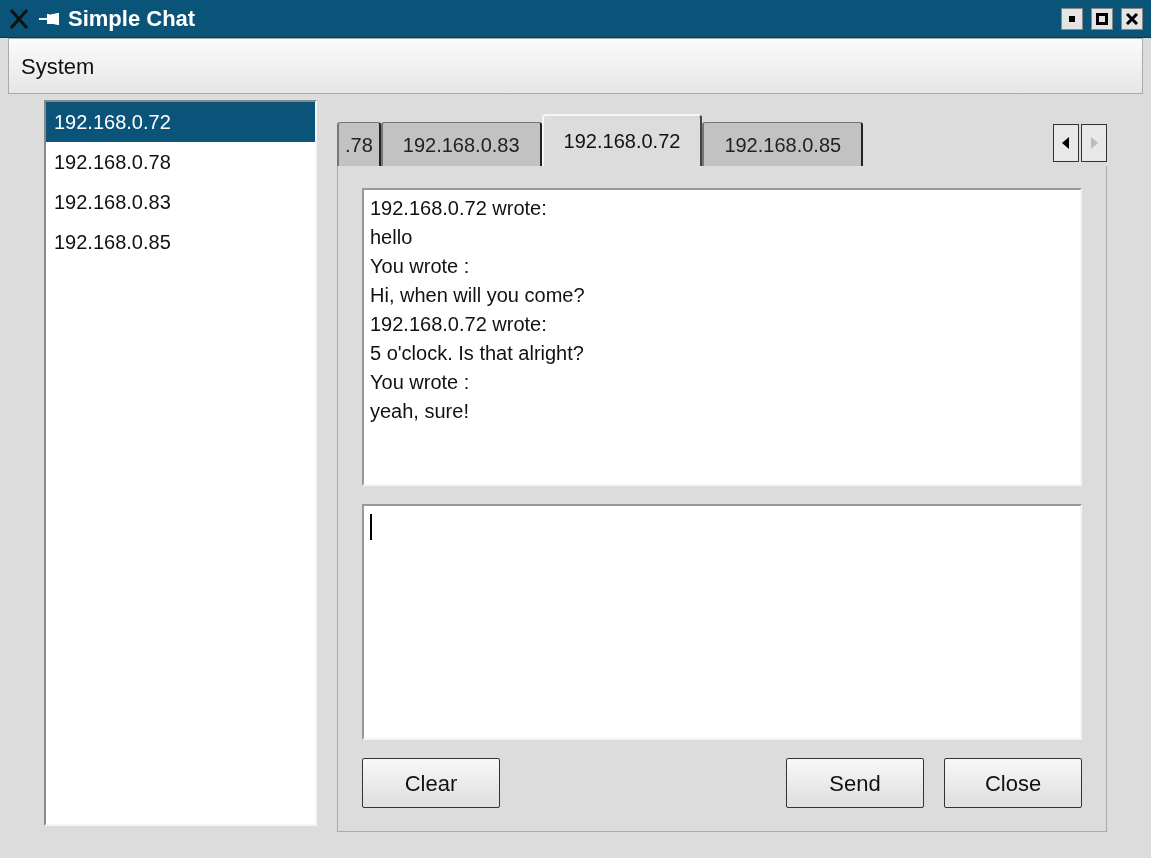 The width and height of the screenshot is (1151, 858). I want to click on host-item: 192.168.0.83, so click(180, 202).